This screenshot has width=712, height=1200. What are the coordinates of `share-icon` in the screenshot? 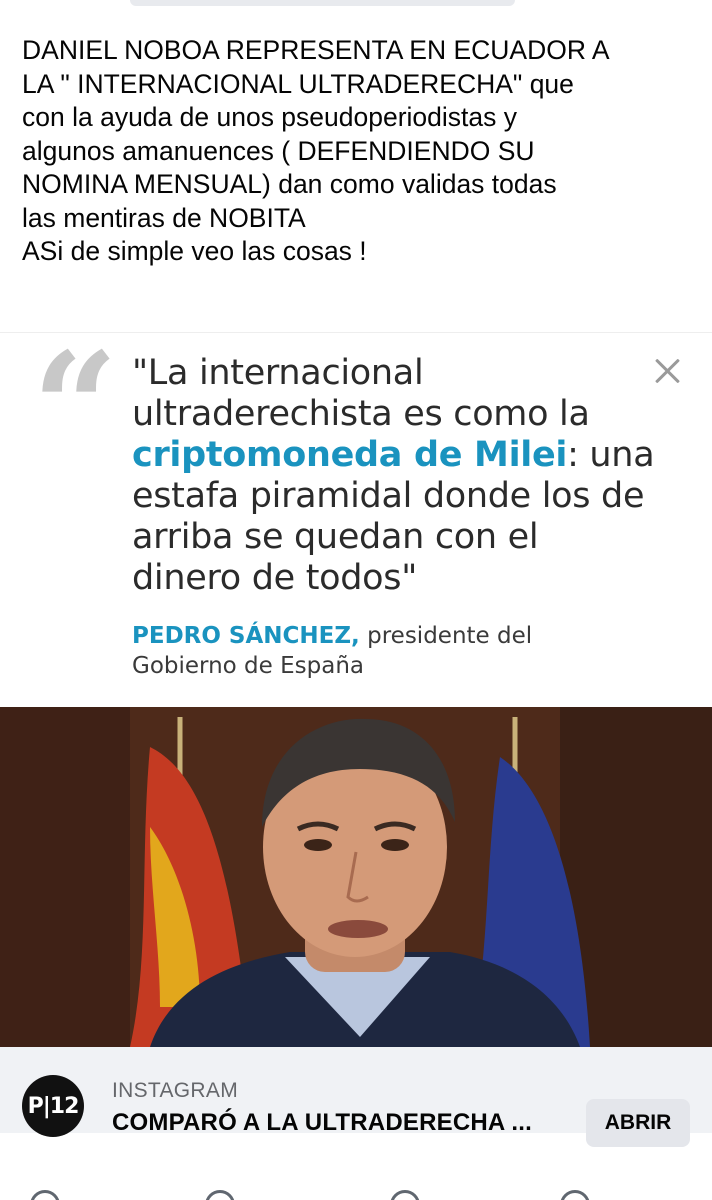 It's located at (575, 1195).